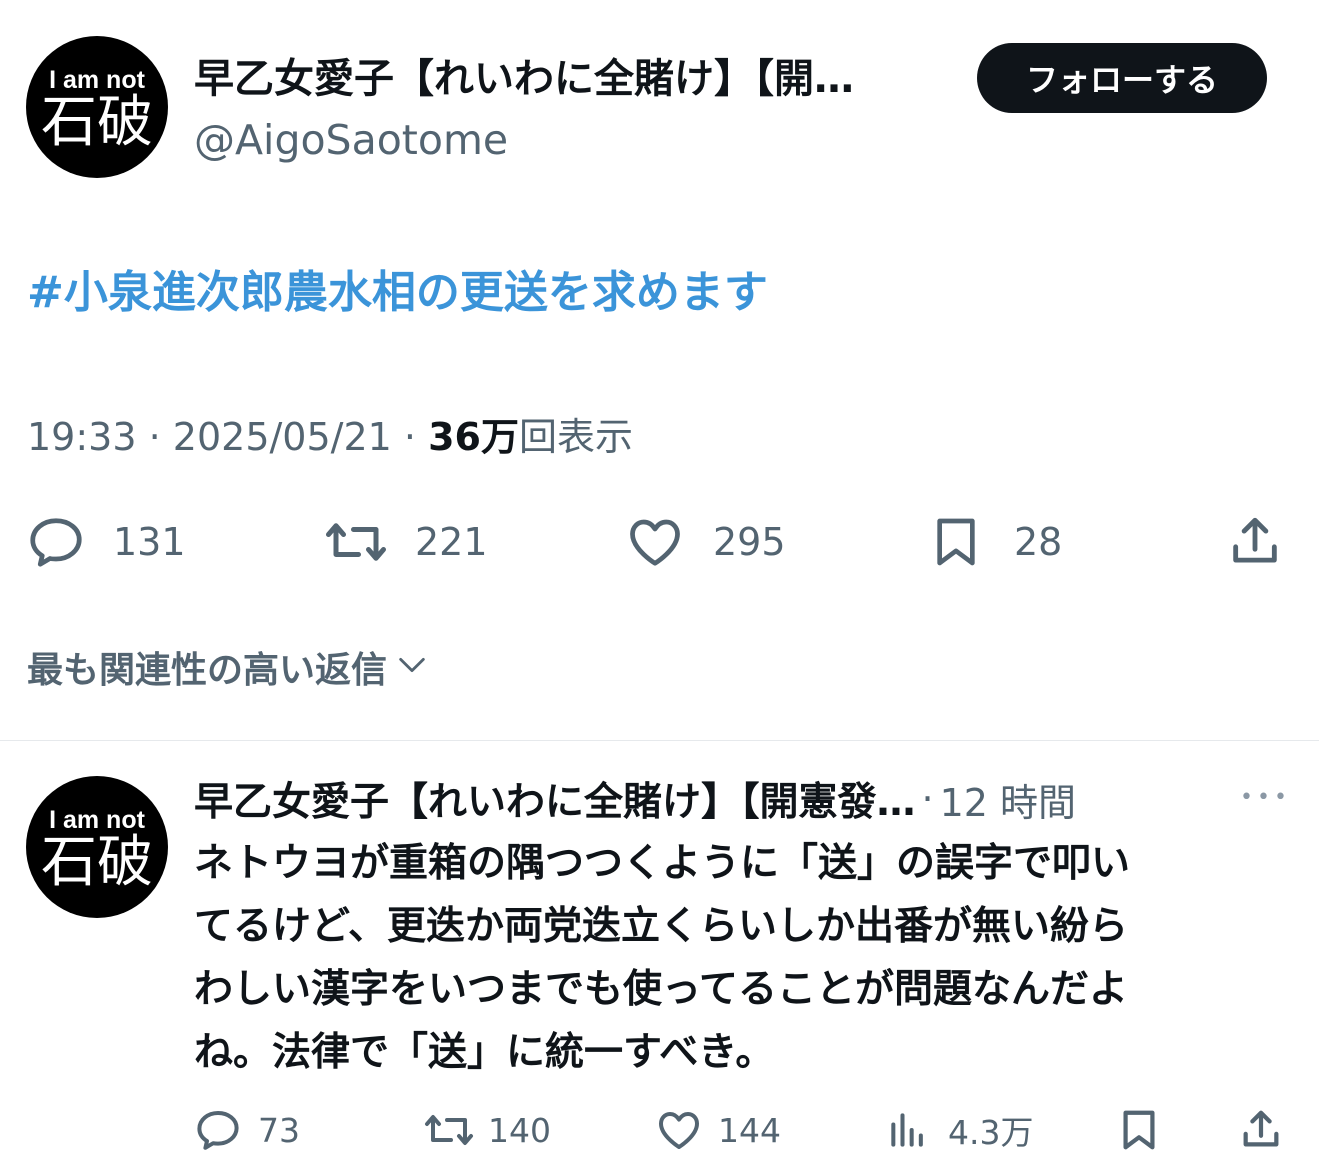  Describe the element at coordinates (1038, 542) in the screenshot. I see `bookmark-count: 28` at that location.